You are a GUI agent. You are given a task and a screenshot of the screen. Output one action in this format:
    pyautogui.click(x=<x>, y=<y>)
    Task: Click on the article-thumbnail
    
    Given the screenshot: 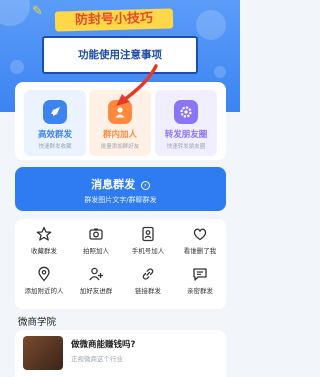 What is the action you would take?
    pyautogui.click(x=43, y=353)
    